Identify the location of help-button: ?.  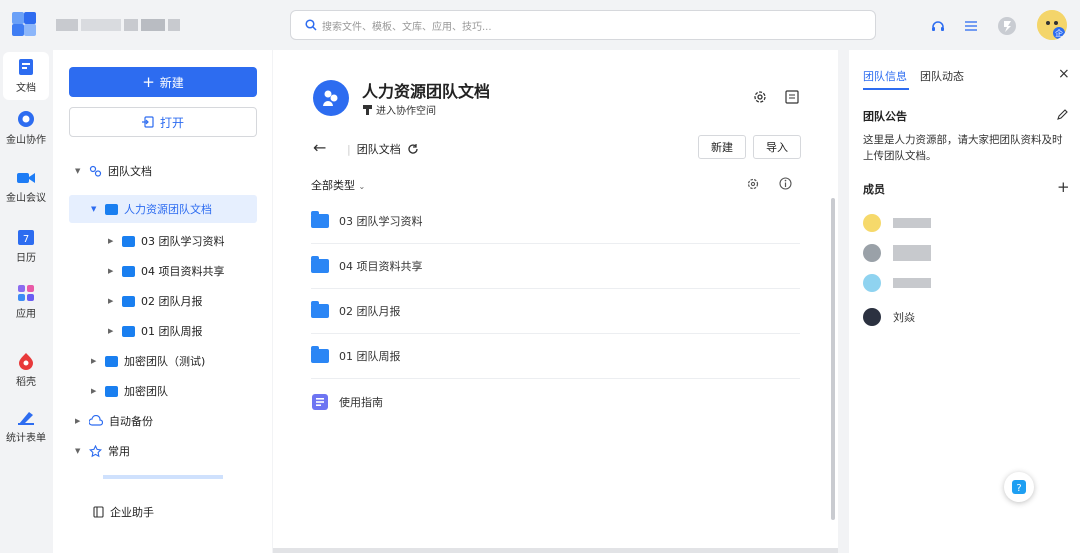
(1019, 487).